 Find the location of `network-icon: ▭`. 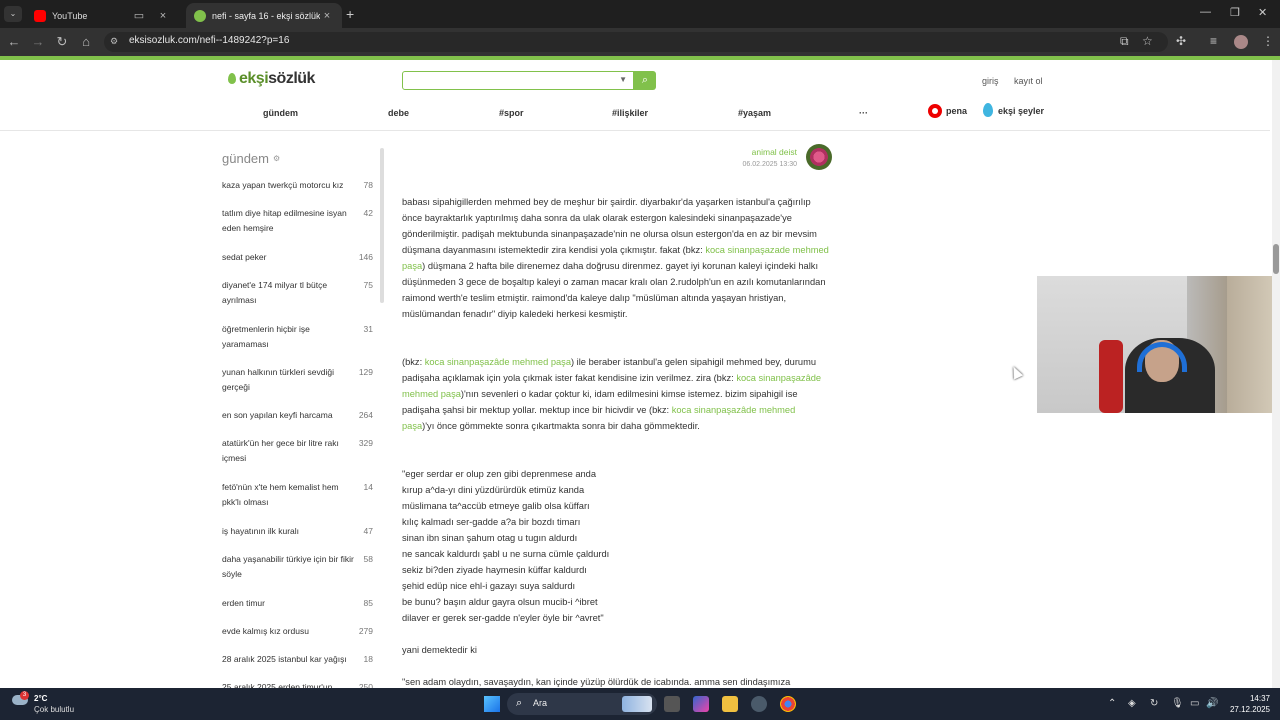

network-icon: ▭ is located at coordinates (1194, 703).